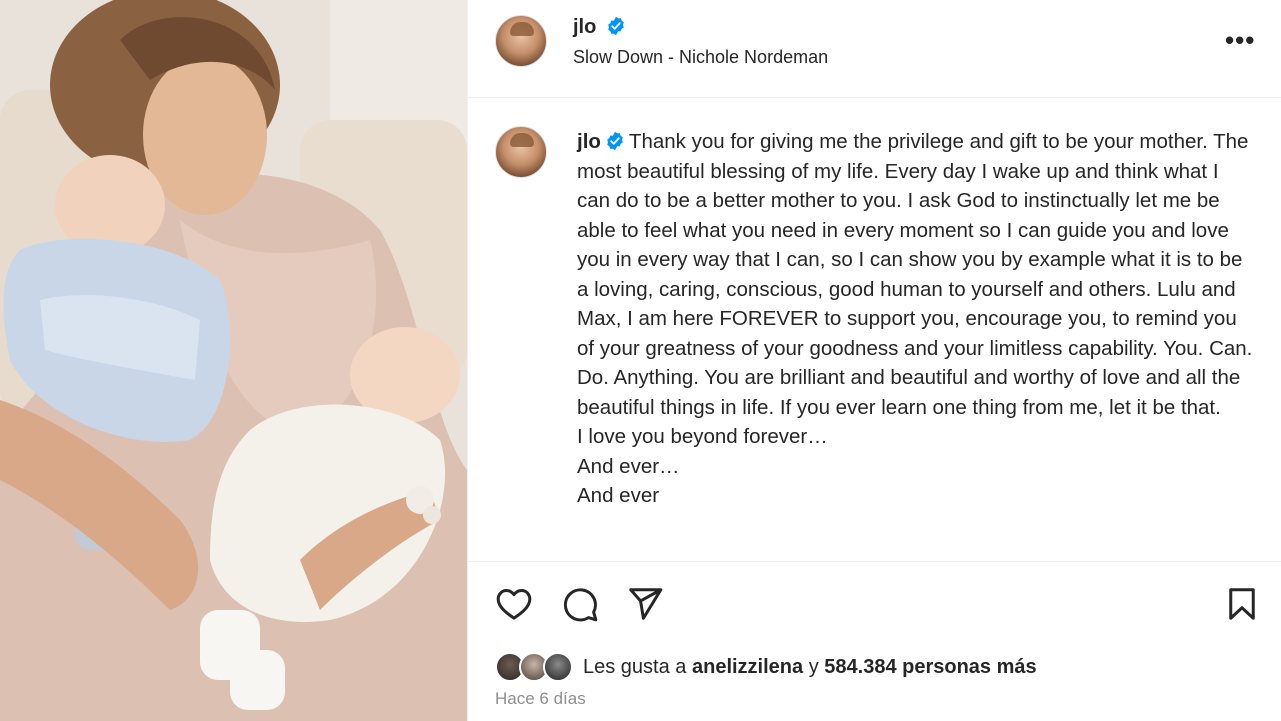  Describe the element at coordinates (558, 667) in the screenshot. I see `avatar` at that location.